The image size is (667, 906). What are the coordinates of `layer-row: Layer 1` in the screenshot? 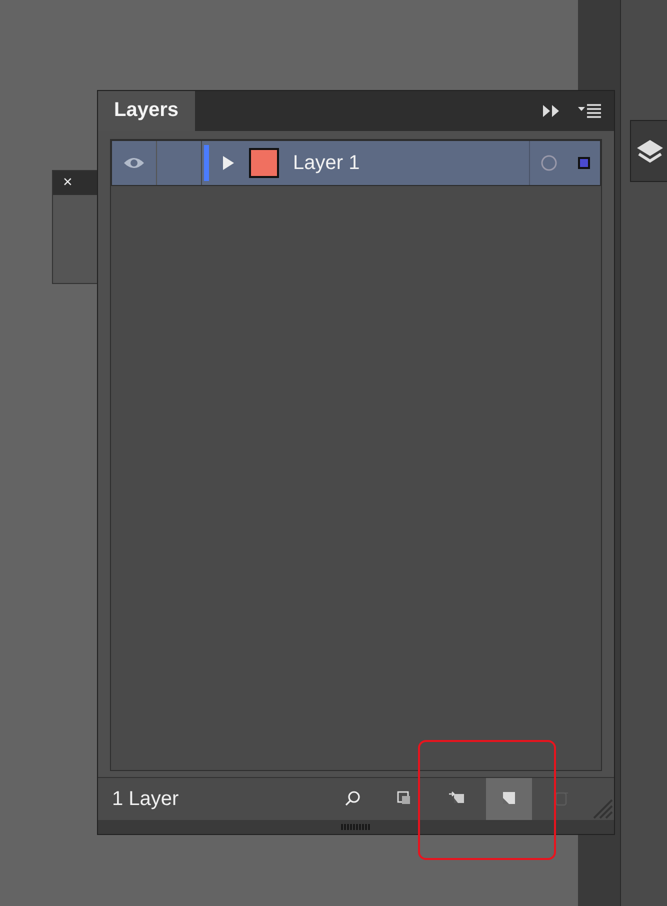 It's located at (356, 163).